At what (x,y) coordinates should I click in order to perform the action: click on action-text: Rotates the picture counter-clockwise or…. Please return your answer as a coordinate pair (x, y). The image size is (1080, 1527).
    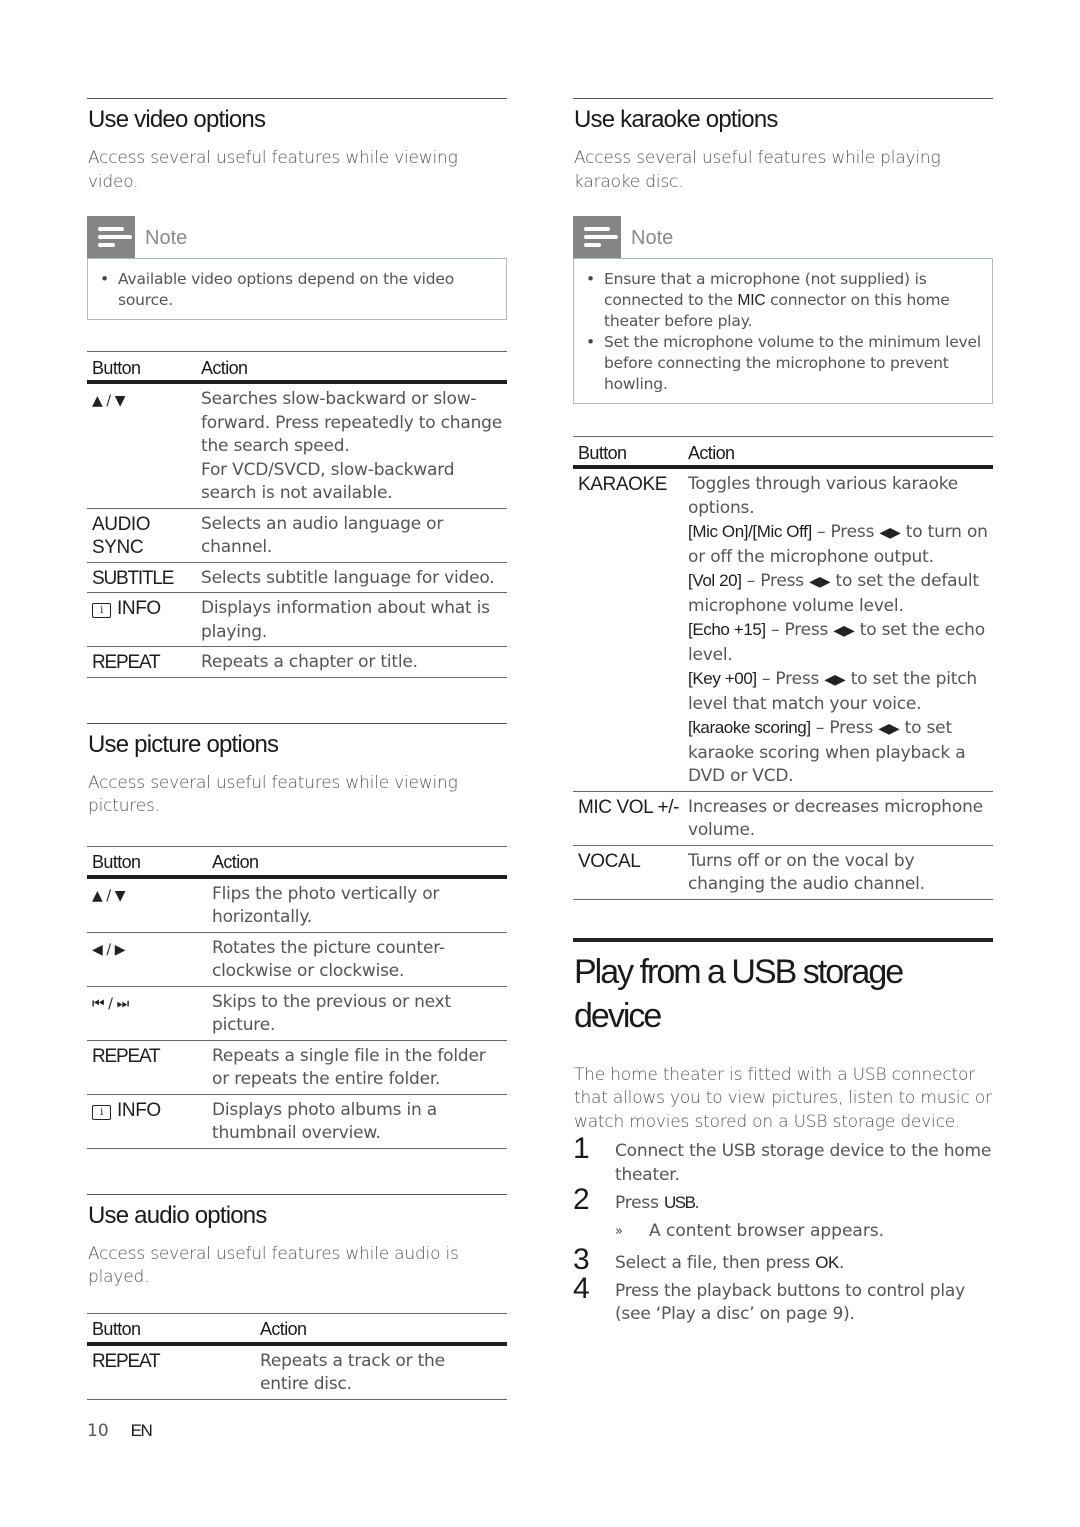
    Looking at the image, I should click on (359, 959).